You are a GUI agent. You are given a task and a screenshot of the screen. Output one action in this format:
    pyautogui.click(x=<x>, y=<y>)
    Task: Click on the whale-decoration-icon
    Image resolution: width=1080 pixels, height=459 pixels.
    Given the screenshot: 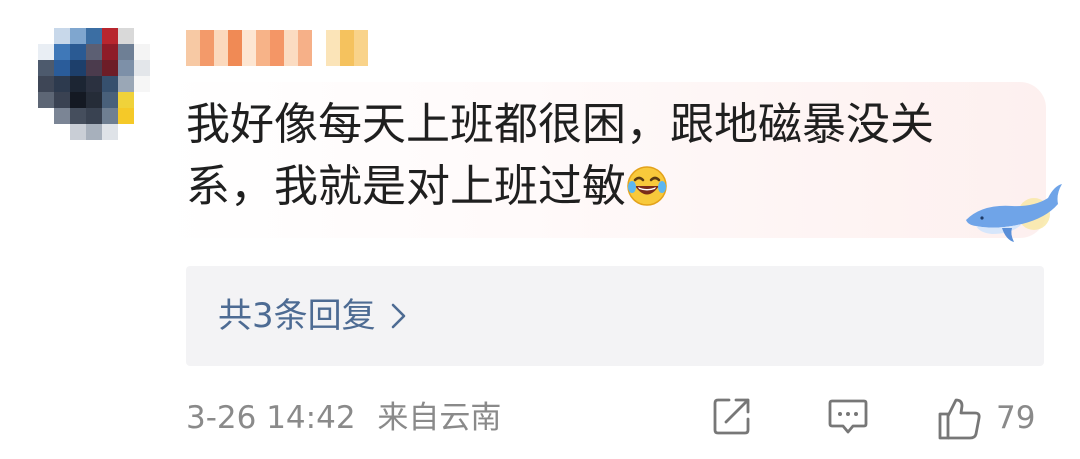 What is the action you would take?
    pyautogui.click(x=1014, y=213)
    